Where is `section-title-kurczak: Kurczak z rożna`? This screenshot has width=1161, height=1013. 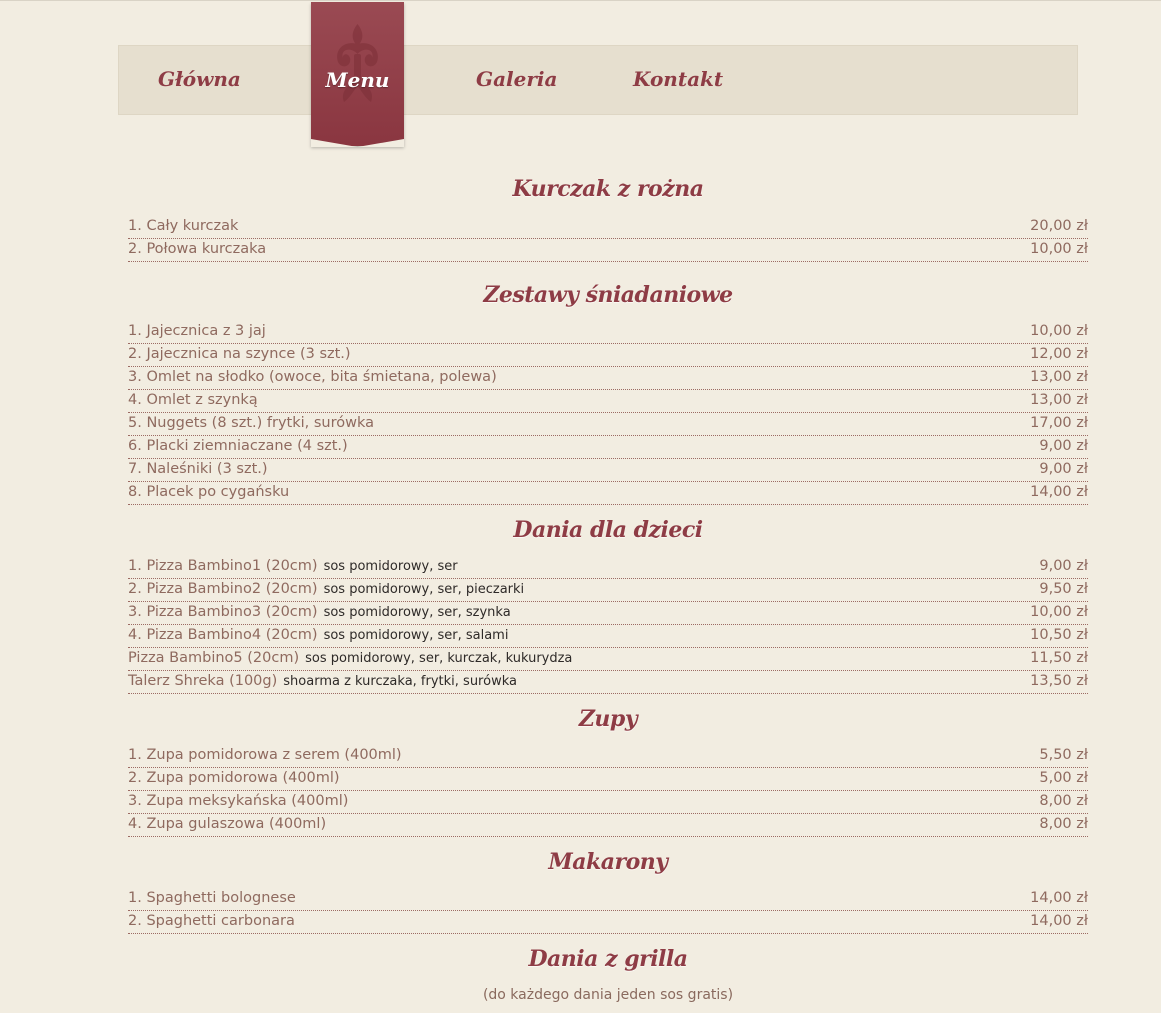 section-title-kurczak: Kurczak z rożna is located at coordinates (608, 189).